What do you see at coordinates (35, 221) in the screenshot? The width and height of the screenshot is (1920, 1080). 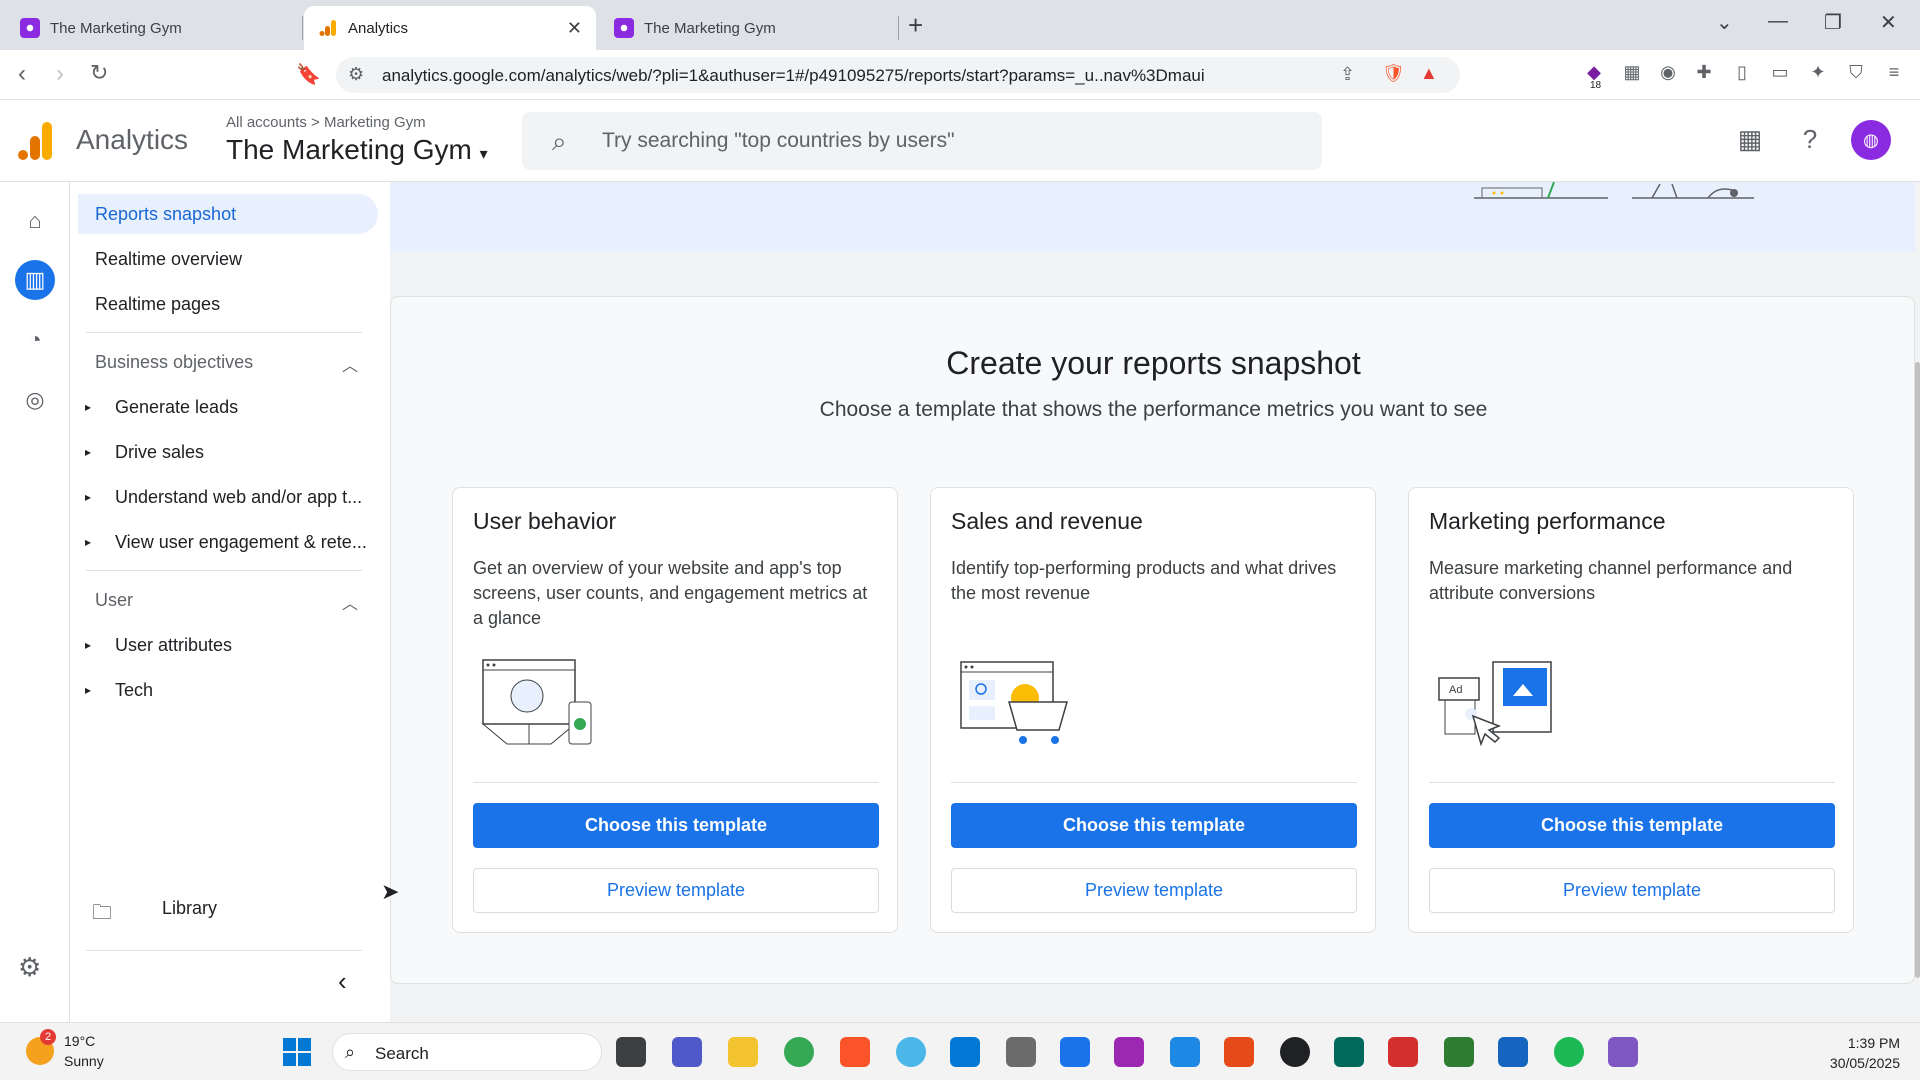 I see `home-icon: ⌂` at bounding box center [35, 221].